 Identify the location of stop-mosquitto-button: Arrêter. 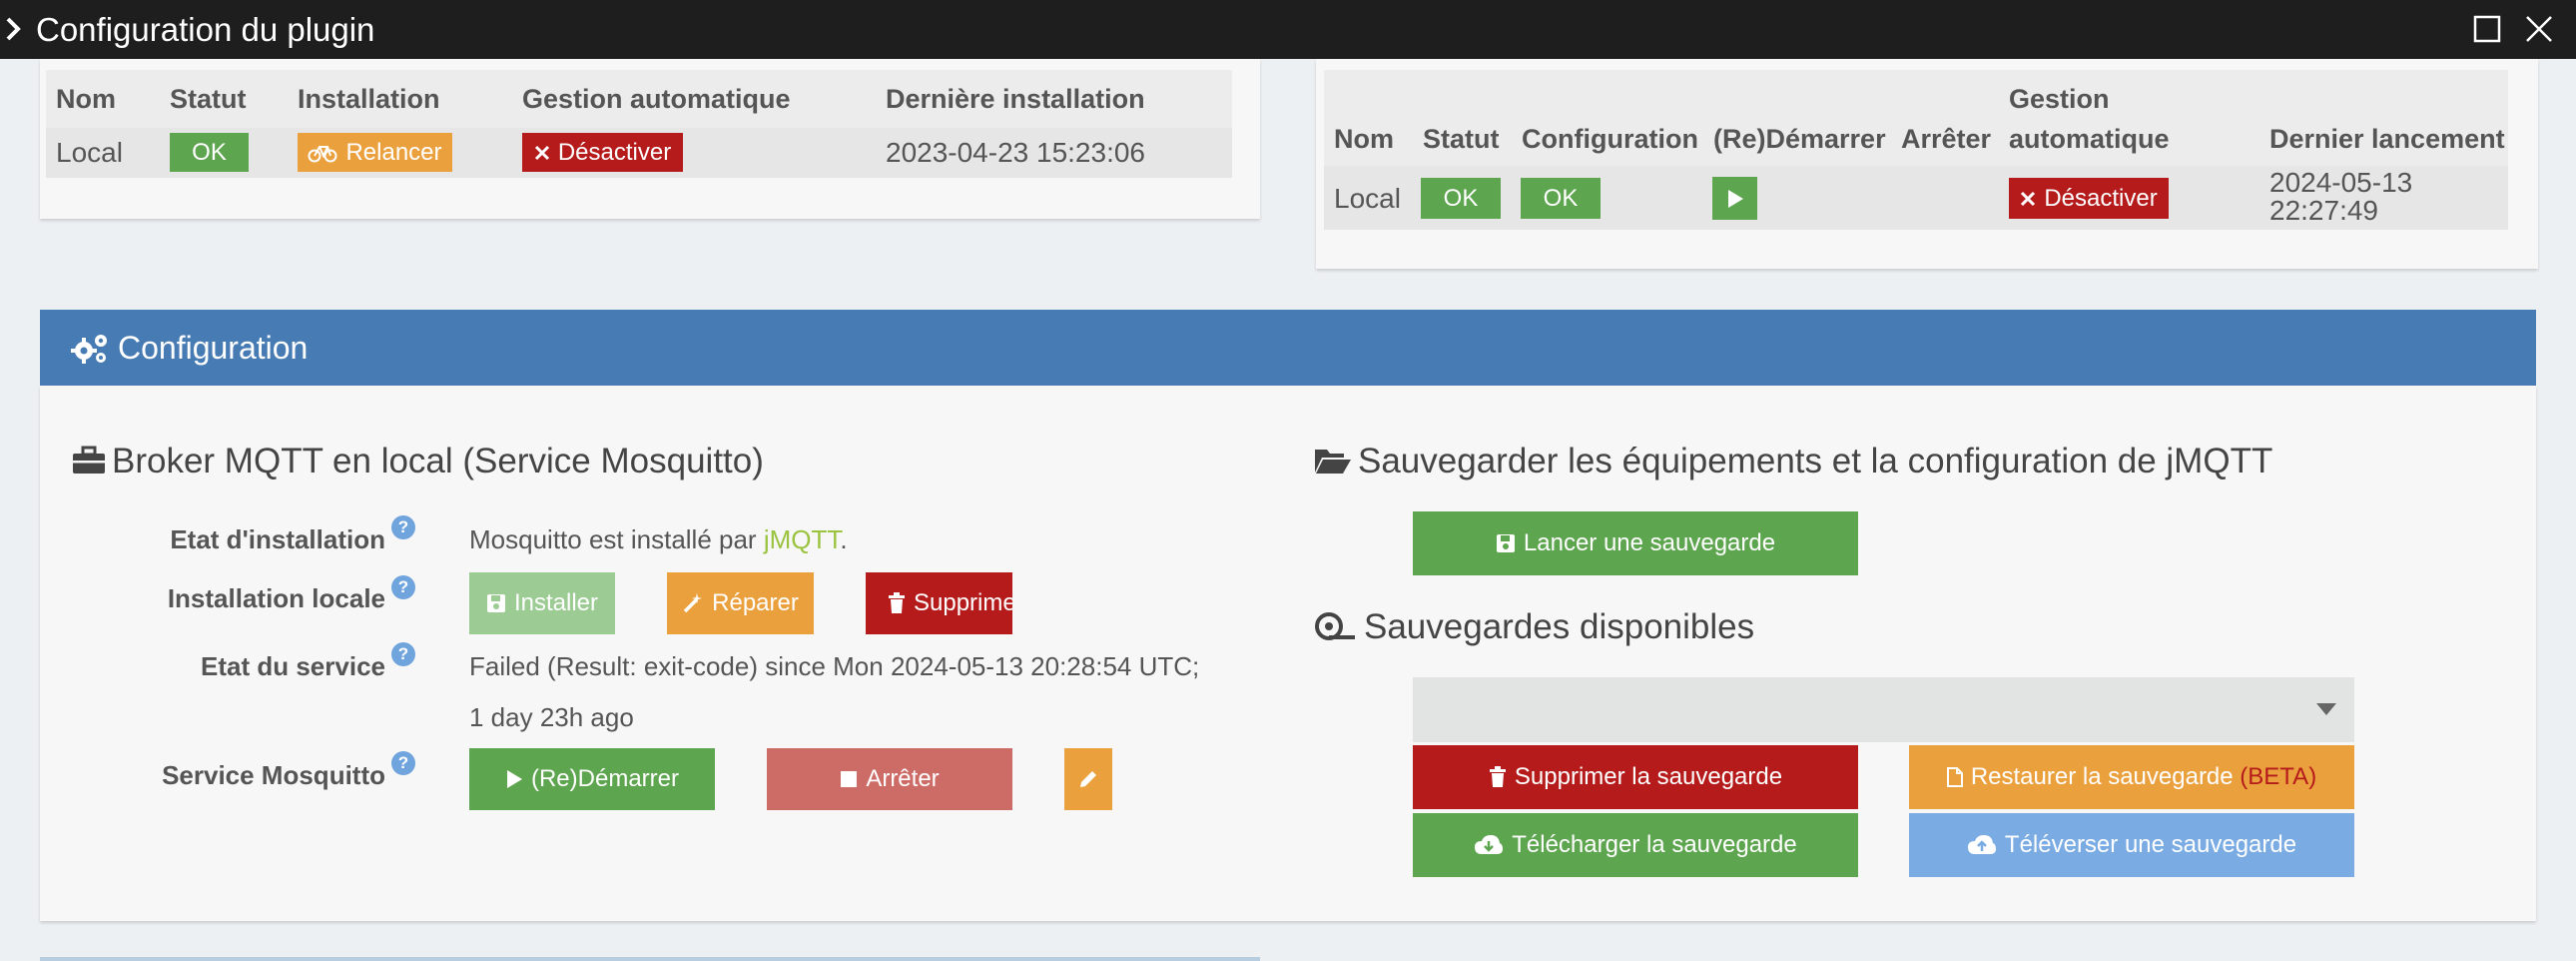
(889, 779).